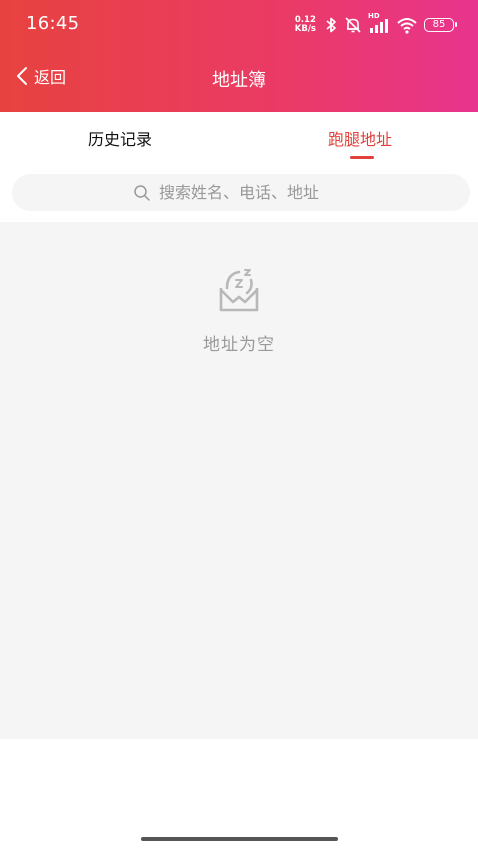 The width and height of the screenshot is (478, 850). Describe the element at coordinates (374, 16) in the screenshot. I see `signal-hd-label: HD` at that location.